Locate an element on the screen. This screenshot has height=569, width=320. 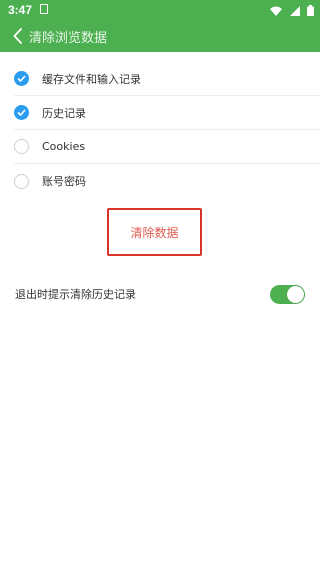
app-bar: 清除浏览数据 is located at coordinates (160, 35).